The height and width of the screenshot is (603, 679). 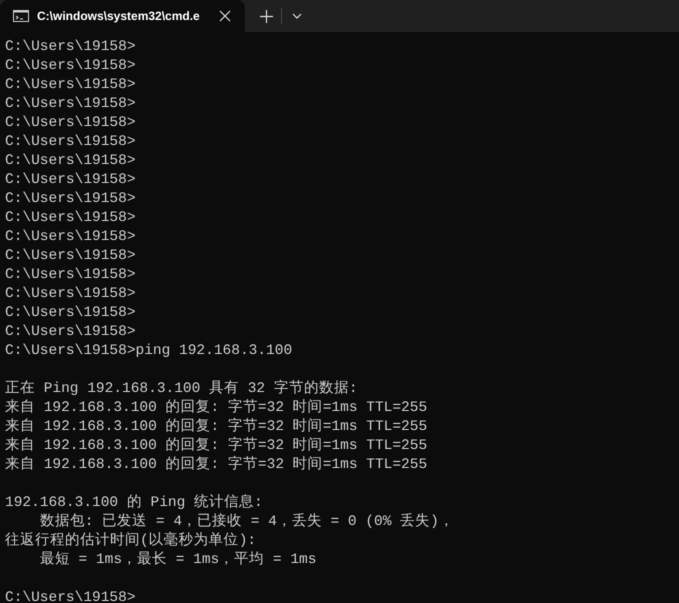 I want to click on console-icon, so click(x=21, y=16).